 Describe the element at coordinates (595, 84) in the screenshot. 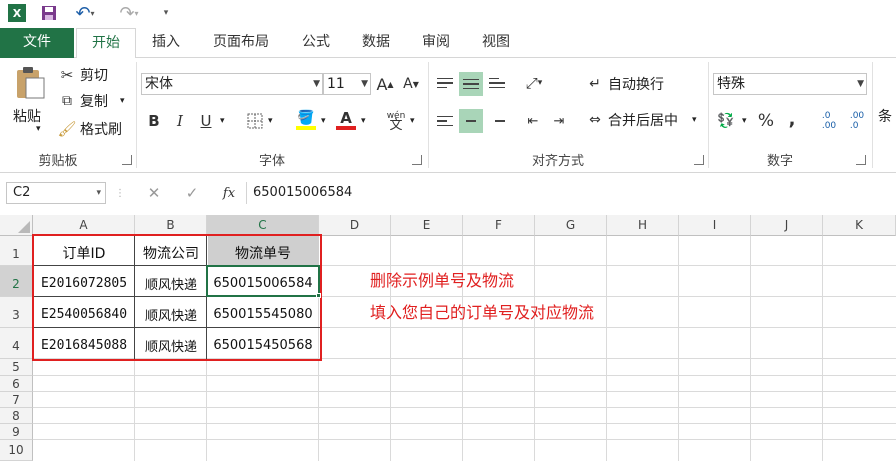

I see `wrap-text-icon: ↵` at that location.